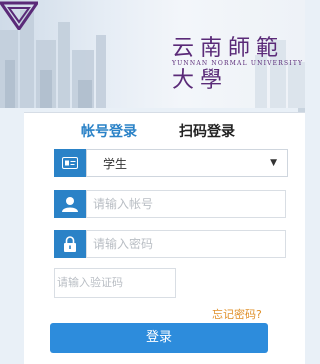  I want to click on tab-account-login: 帐号登录, so click(109, 131).